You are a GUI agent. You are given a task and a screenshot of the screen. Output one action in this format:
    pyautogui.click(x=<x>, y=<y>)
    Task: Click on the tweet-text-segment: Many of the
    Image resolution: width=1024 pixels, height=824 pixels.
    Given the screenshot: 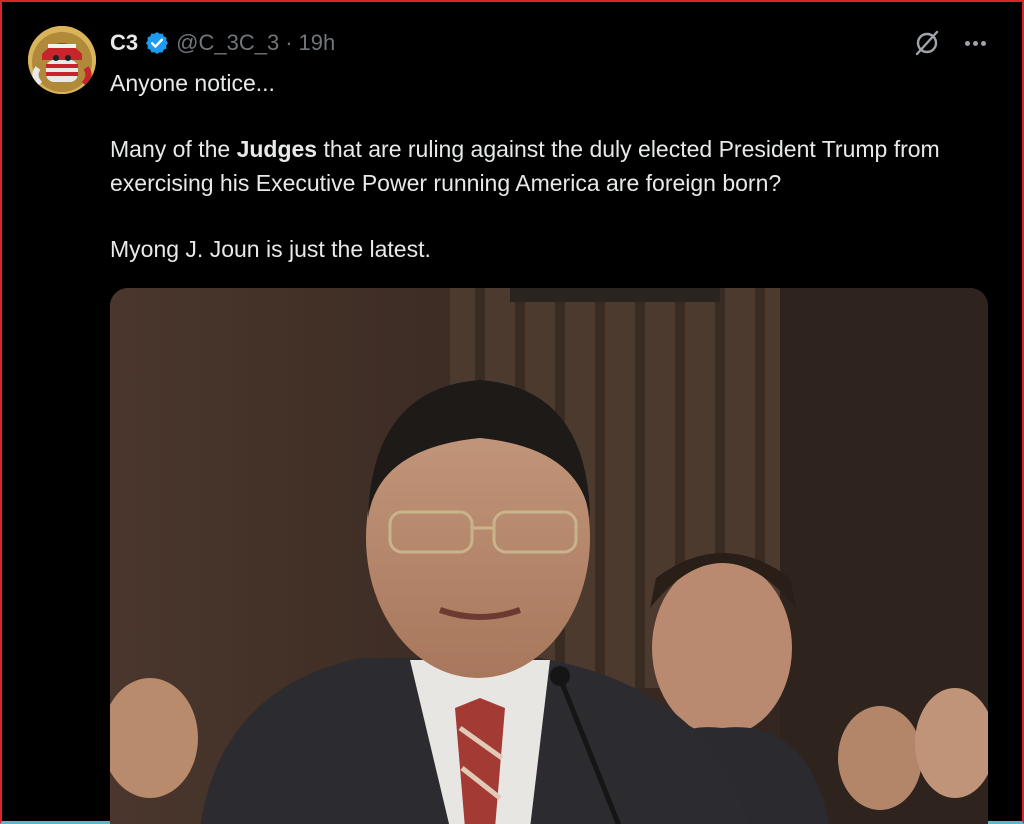 What is the action you would take?
    pyautogui.click(x=173, y=149)
    